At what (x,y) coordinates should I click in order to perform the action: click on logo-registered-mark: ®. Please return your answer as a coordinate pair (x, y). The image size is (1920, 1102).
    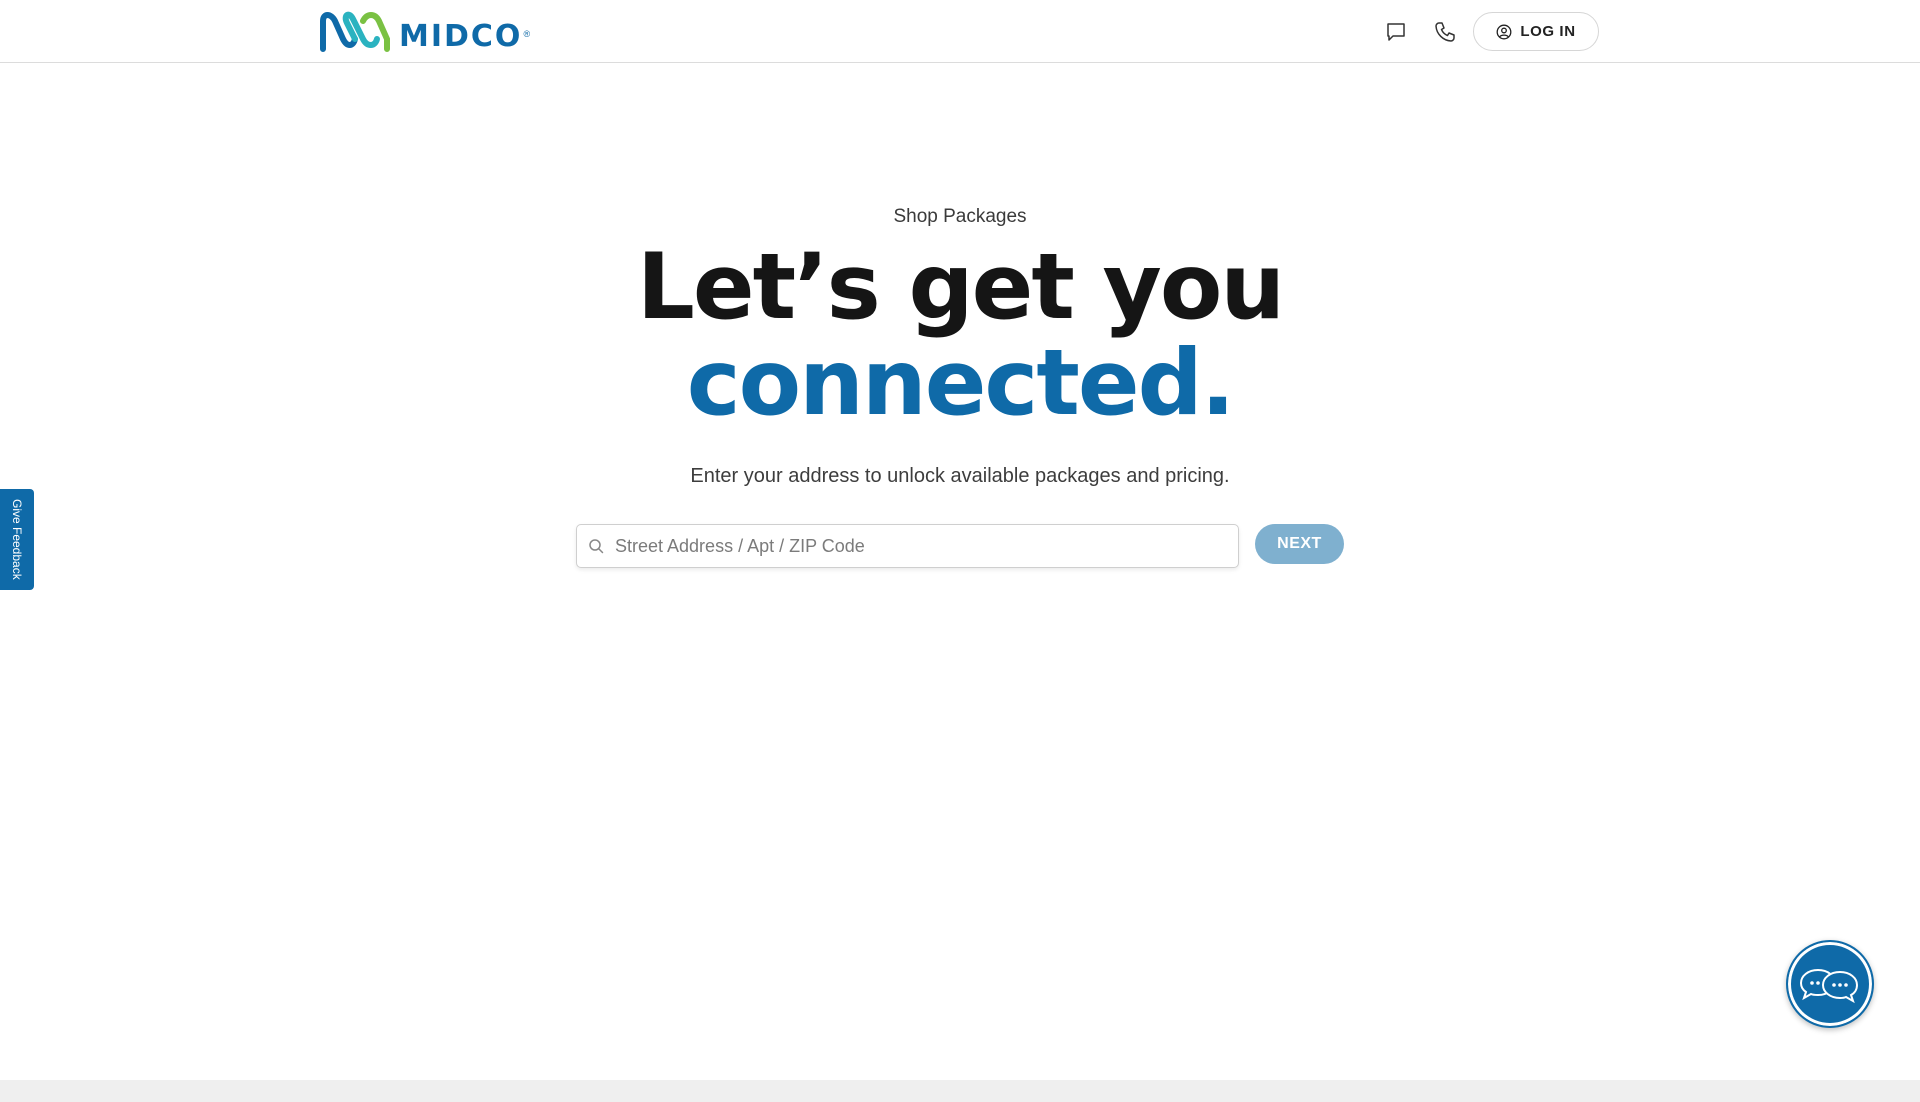
    Looking at the image, I should click on (527, 34).